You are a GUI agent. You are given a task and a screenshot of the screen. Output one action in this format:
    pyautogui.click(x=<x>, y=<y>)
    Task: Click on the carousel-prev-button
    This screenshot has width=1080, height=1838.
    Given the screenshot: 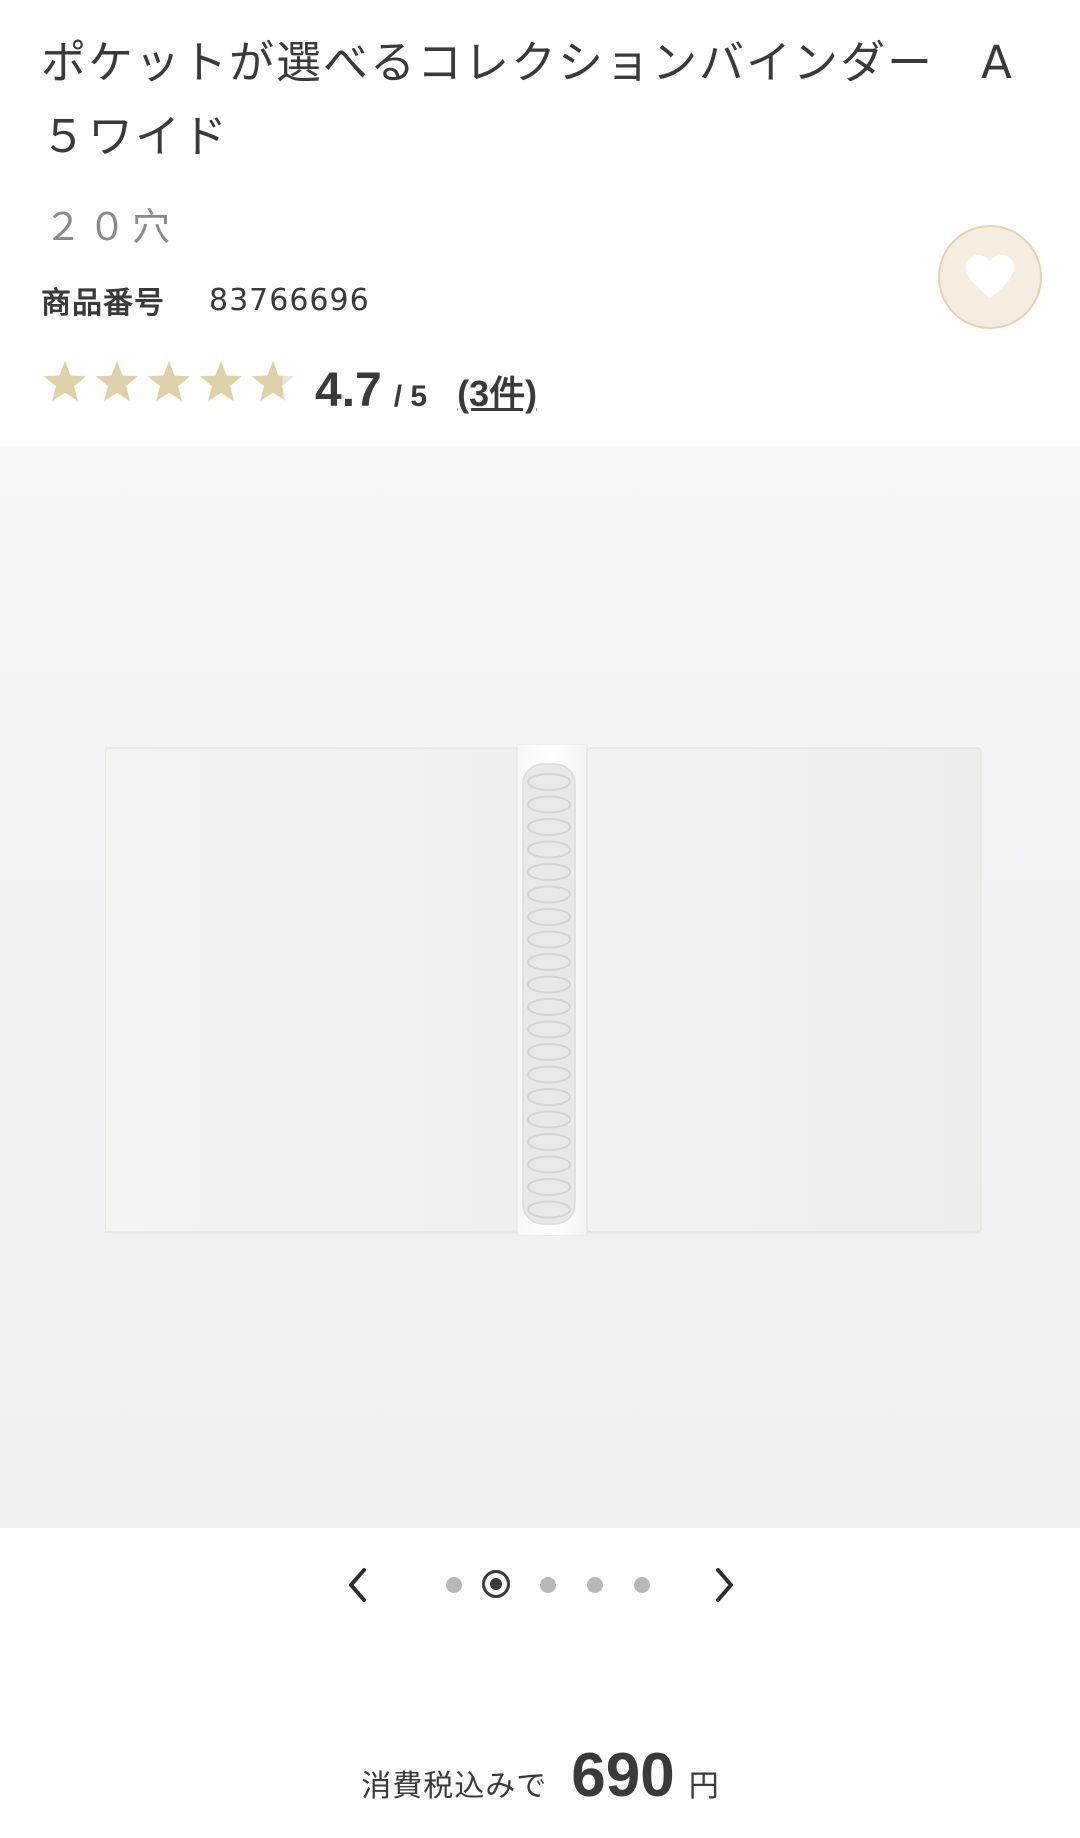 What is the action you would take?
    pyautogui.click(x=358, y=1585)
    